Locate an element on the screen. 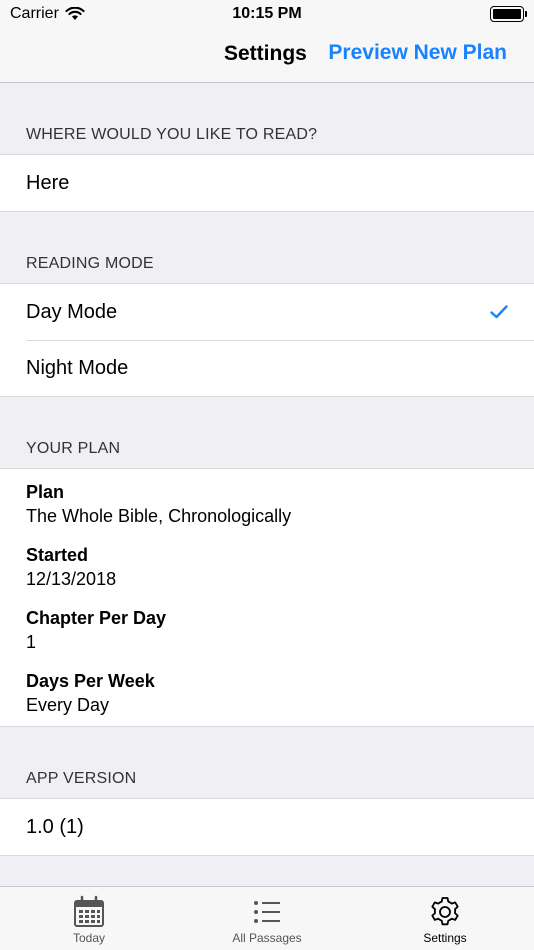 The image size is (534, 950). gear-icon is located at coordinates (445, 911).